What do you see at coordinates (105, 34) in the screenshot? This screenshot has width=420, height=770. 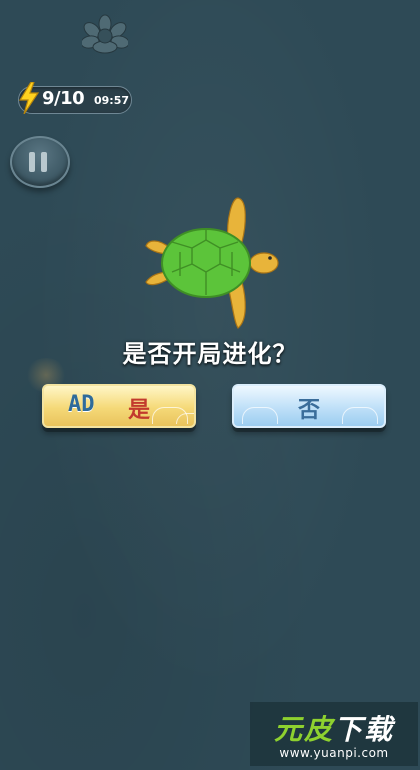 I see `lotus-icon` at bounding box center [105, 34].